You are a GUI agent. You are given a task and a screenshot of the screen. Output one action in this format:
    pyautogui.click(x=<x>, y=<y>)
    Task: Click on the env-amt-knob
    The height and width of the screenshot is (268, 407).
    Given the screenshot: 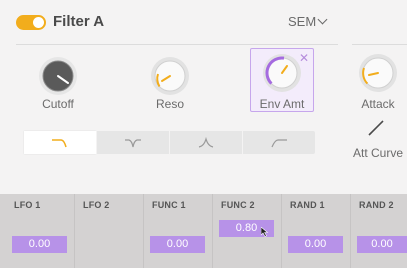 What is the action you would take?
    pyautogui.click(x=282, y=75)
    